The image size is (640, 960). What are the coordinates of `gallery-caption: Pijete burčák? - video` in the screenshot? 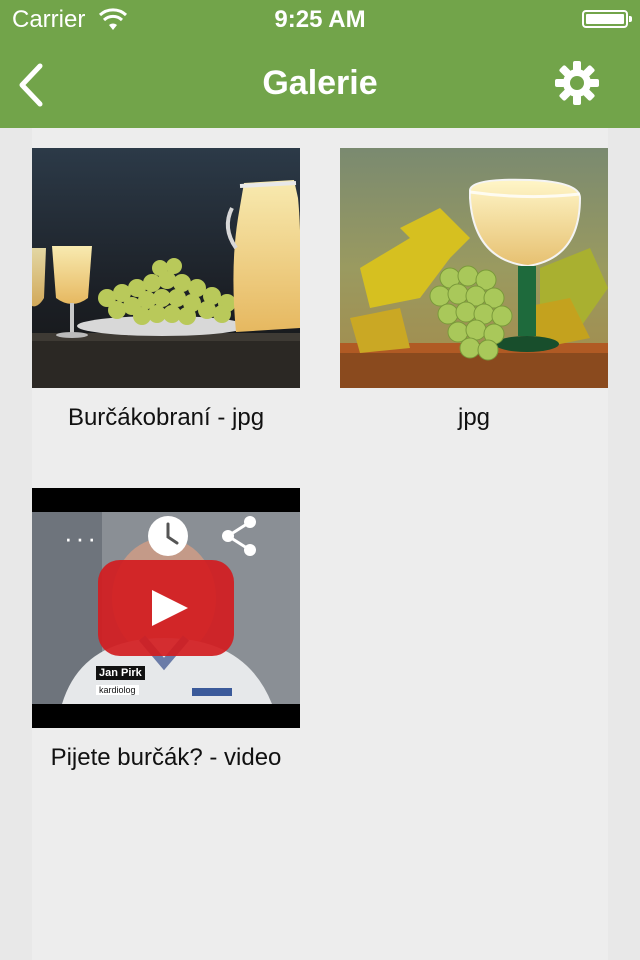 It's located at (166, 757).